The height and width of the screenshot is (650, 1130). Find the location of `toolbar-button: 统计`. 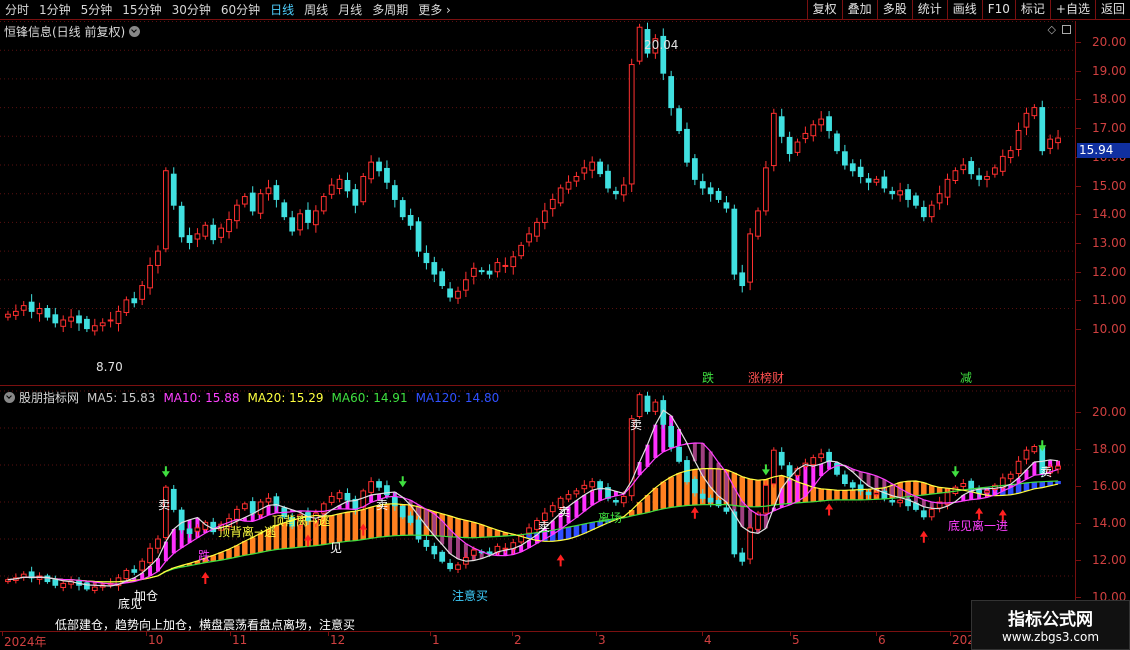

toolbar-button: 统计 is located at coordinates (929, 10).